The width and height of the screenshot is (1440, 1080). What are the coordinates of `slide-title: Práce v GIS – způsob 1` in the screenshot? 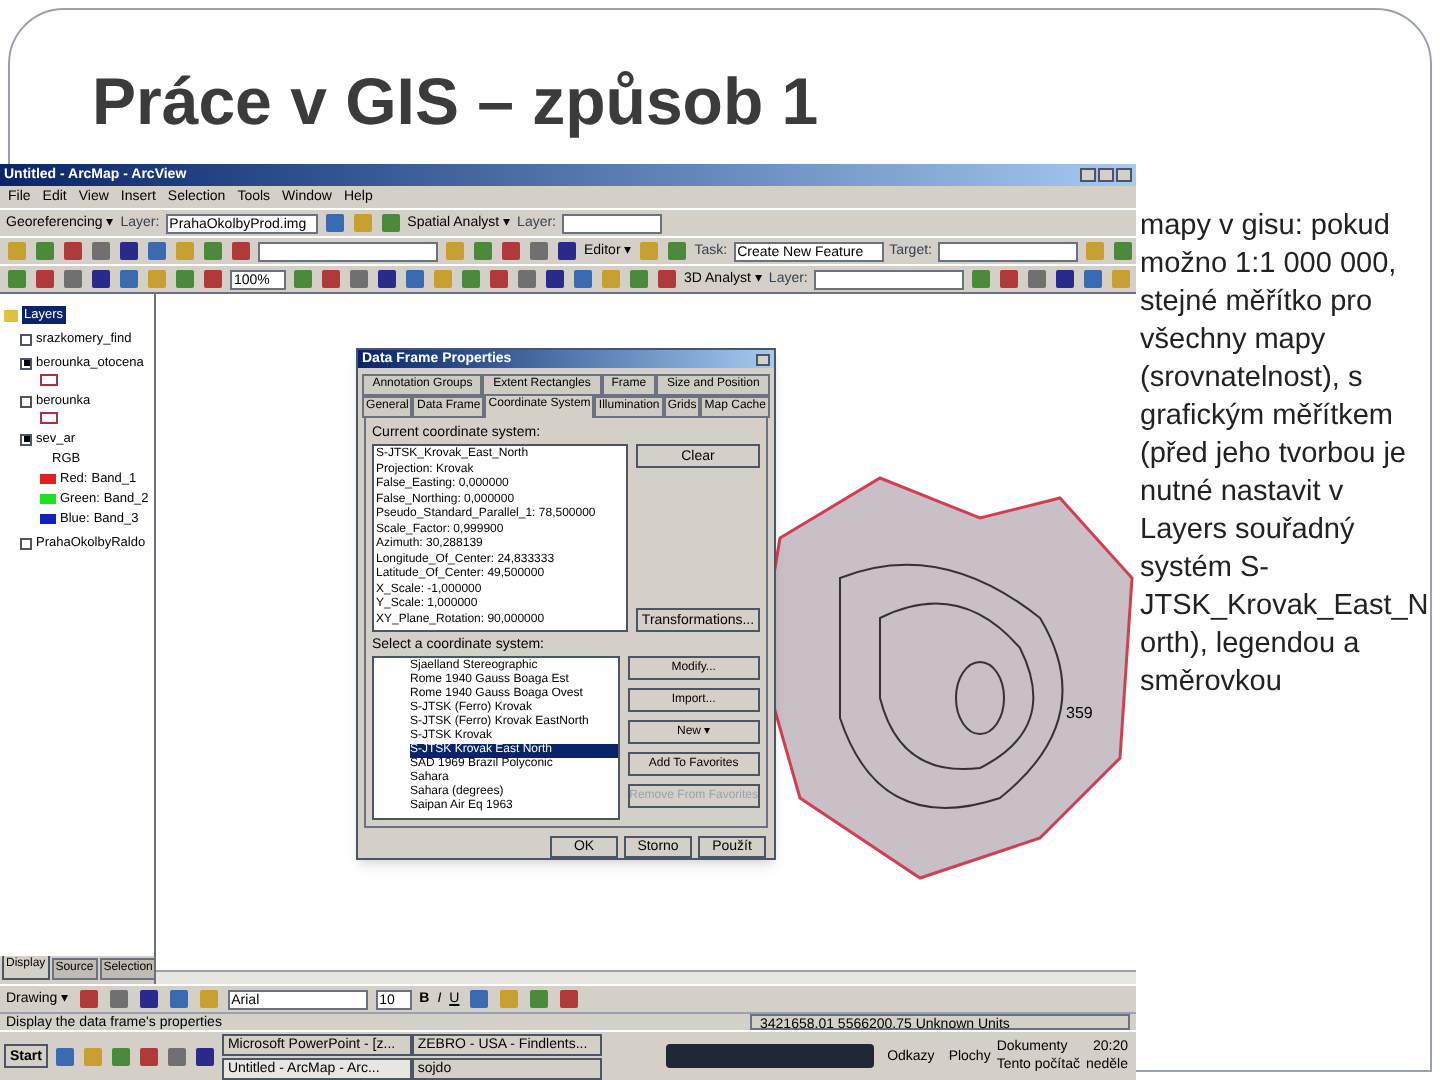 It's located at (455, 102).